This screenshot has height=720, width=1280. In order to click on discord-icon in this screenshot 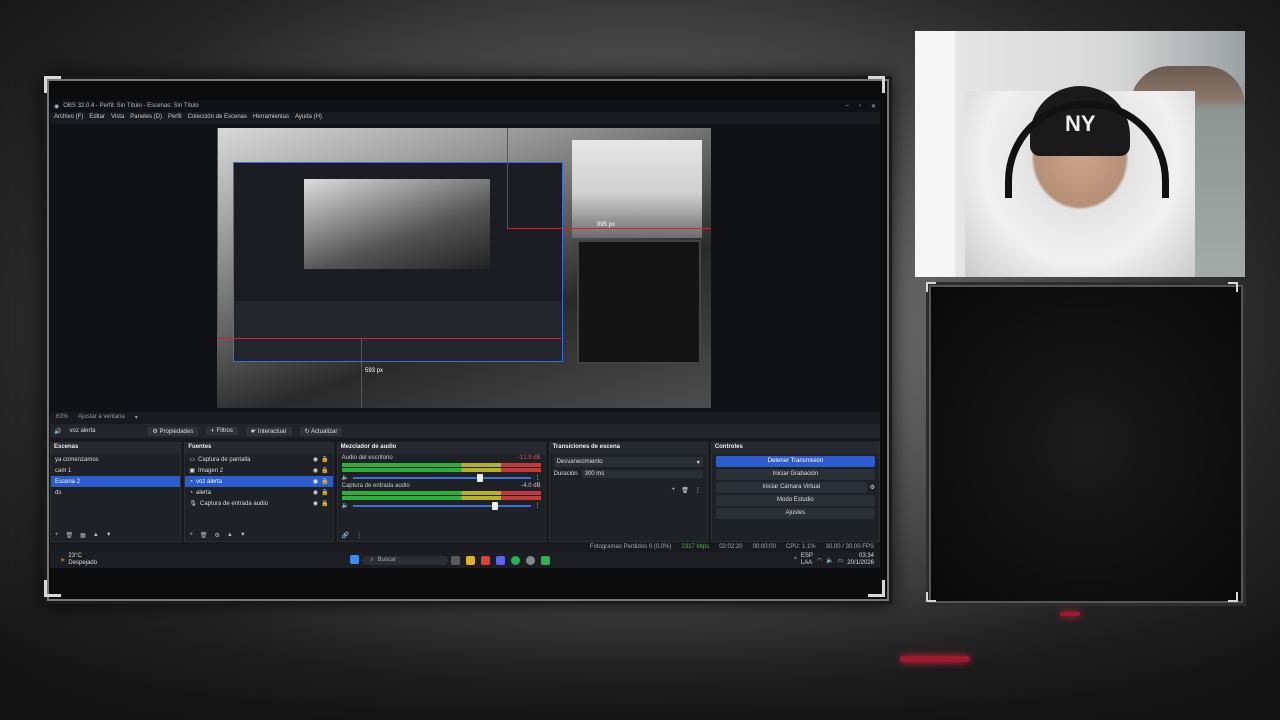, I will do `click(501, 560)`.